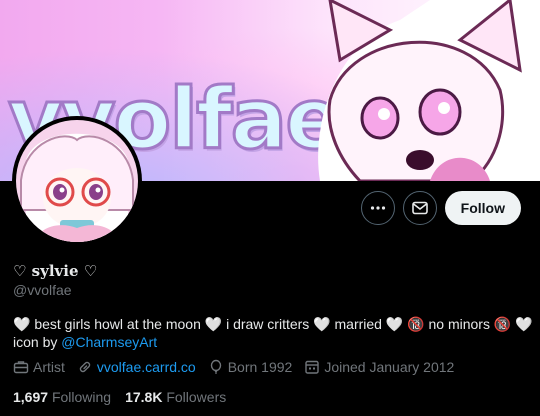 This screenshot has height=416, width=540. Describe the element at coordinates (109, 342) in the screenshot. I see `bio-mention-link: @CharmseyArt` at that location.